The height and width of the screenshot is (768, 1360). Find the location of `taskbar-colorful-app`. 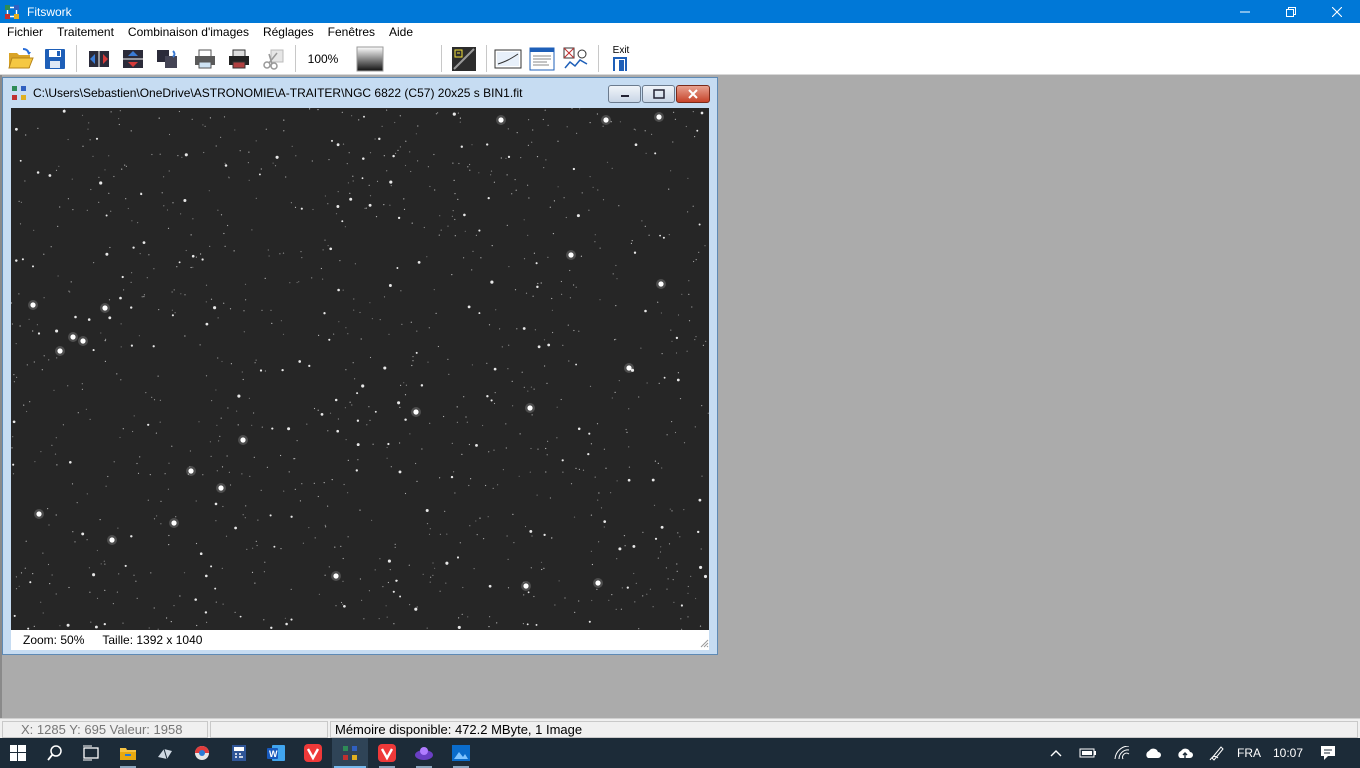

taskbar-colorful-app is located at coordinates (202, 753).